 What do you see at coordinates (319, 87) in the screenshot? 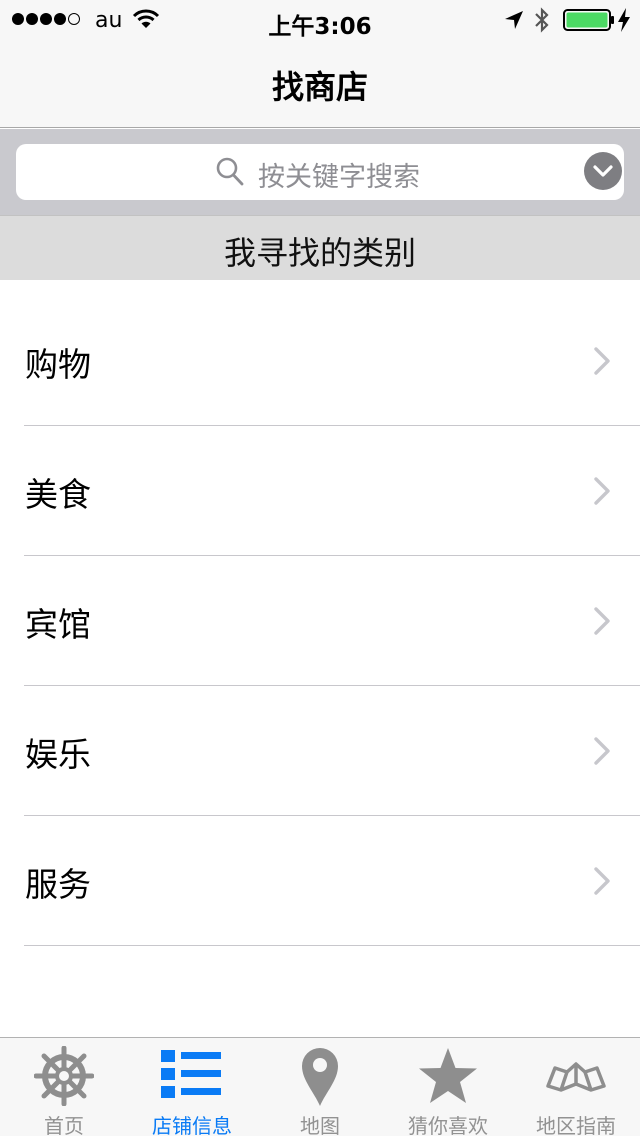
I see `page-title: 找商店` at bounding box center [319, 87].